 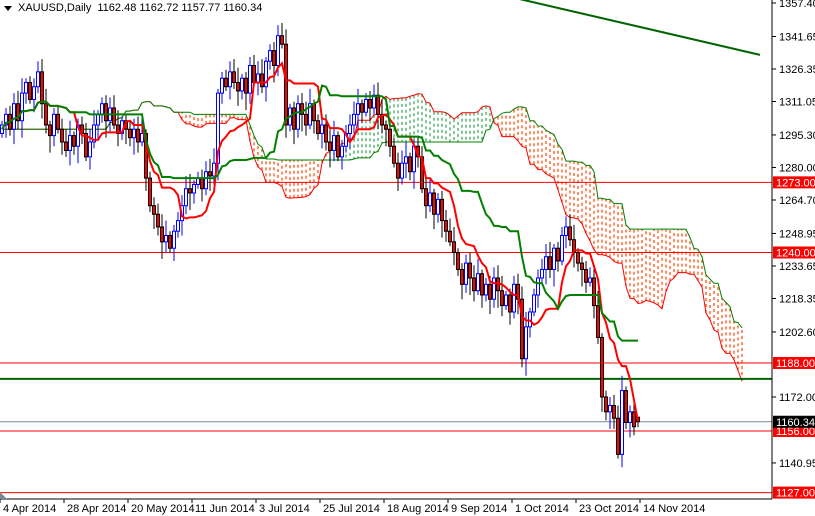 What do you see at coordinates (795, 253) in the screenshot?
I see `level-price-label: 1240.00` at bounding box center [795, 253].